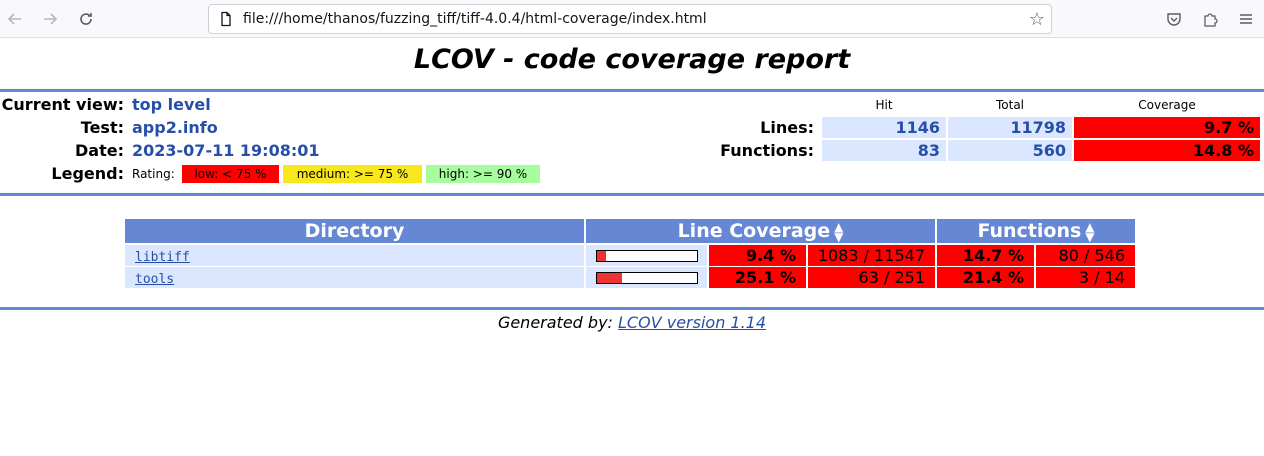 The image size is (1264, 456). I want to click on legend-medium: medium: >= 75 %, so click(352, 174).